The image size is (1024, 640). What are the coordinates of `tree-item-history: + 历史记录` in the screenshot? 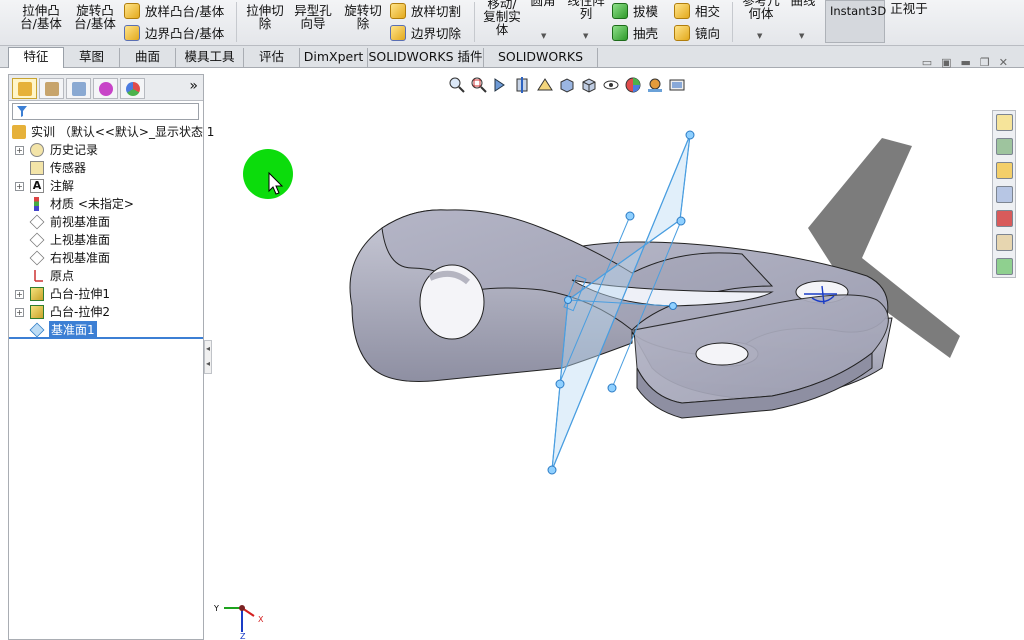 It's located at (106, 150).